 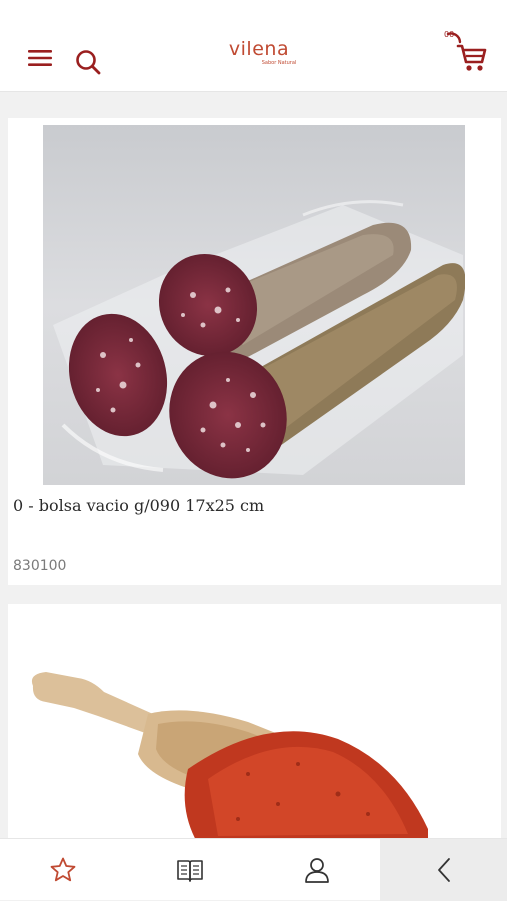 I want to click on app-header: vilena Sabor Natural 00, so click(x=253, y=46).